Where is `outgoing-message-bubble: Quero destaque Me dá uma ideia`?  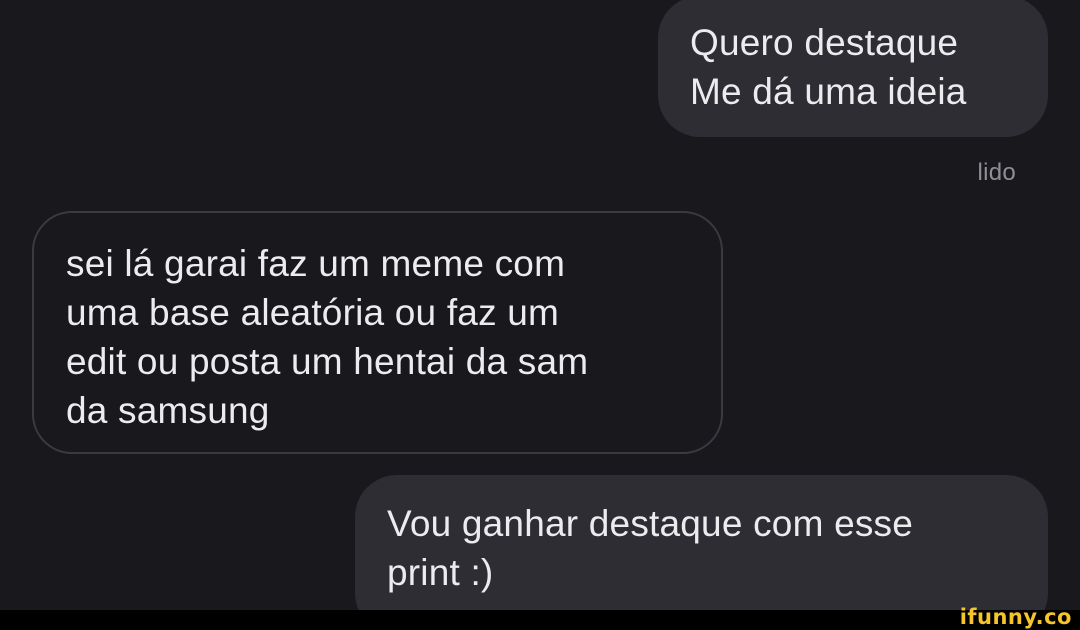 outgoing-message-bubble: Quero destaque Me dá uma ideia is located at coordinates (853, 68).